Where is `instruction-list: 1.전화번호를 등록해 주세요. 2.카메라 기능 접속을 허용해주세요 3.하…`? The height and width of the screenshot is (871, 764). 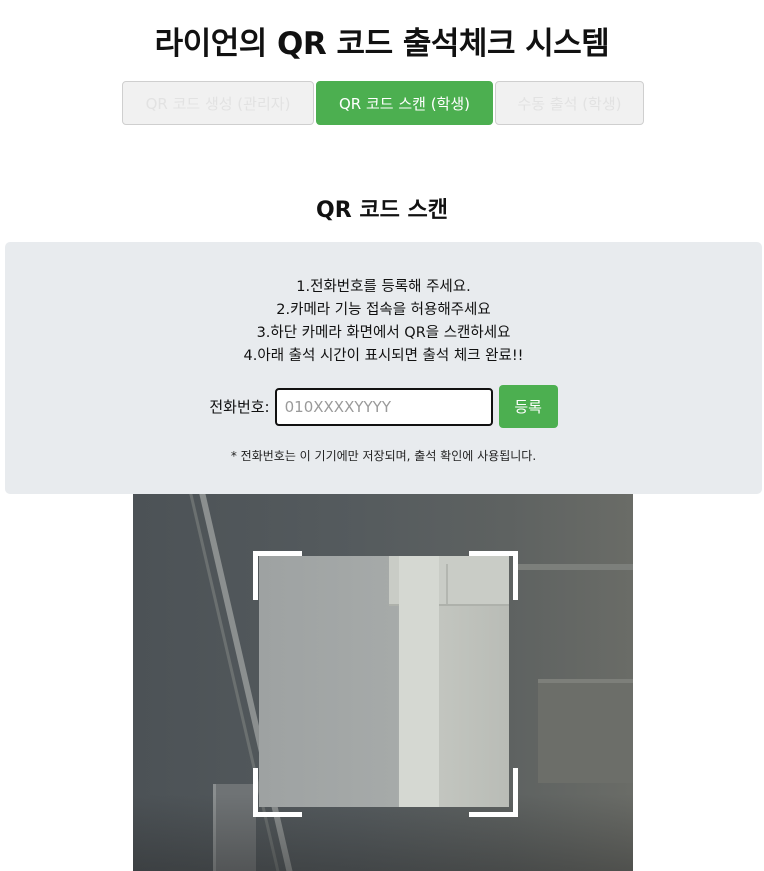
instruction-list: 1.전화번호를 등록해 주세요. 2.카메라 기능 접속을 허용해주세요 3.하… is located at coordinates (383, 322).